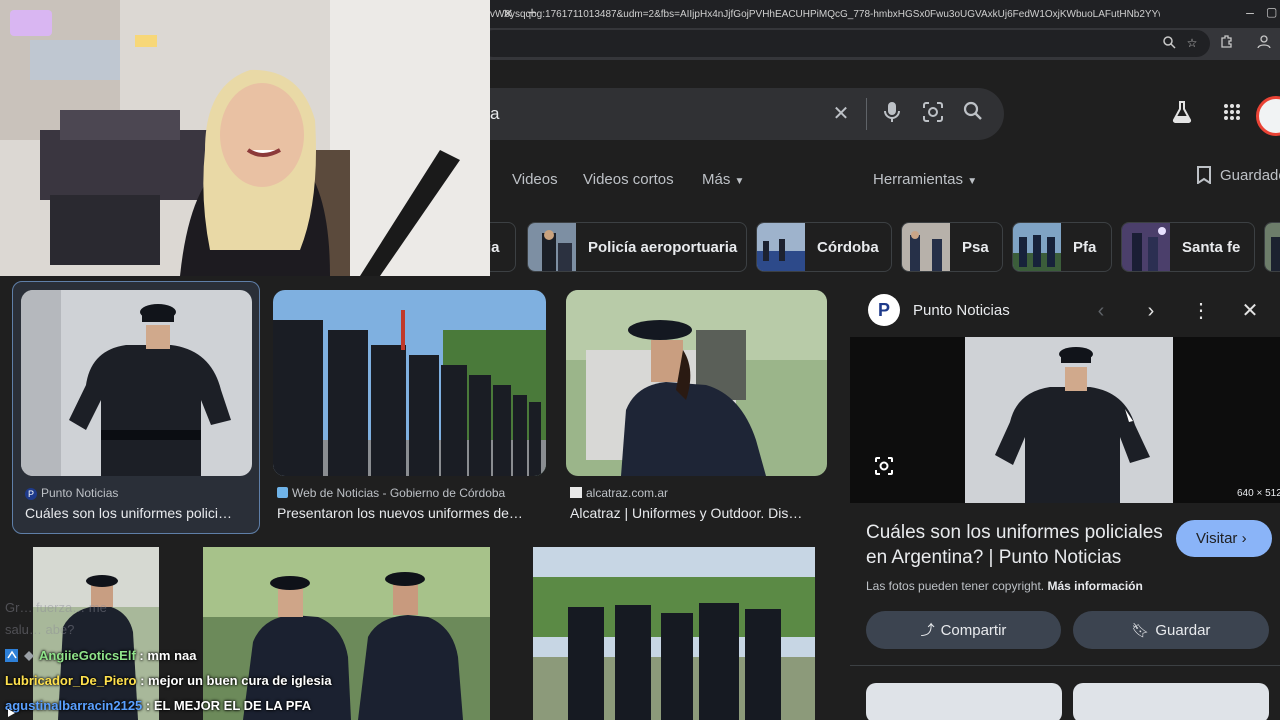  I want to click on source-name: Web de Noticias - Gobierno de Córdoba, so click(399, 493).